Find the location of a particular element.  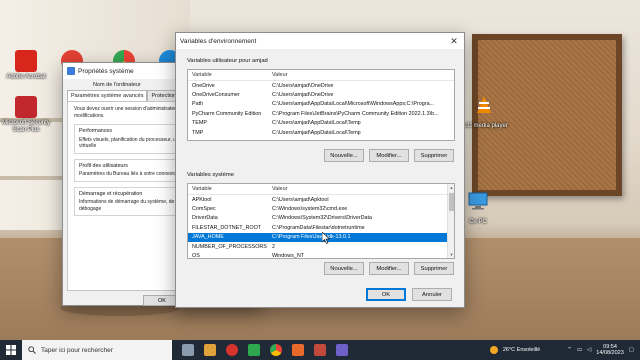

desktop-icon-label: Microsoft Security Scan Plus is located at coordinates (26, 126).